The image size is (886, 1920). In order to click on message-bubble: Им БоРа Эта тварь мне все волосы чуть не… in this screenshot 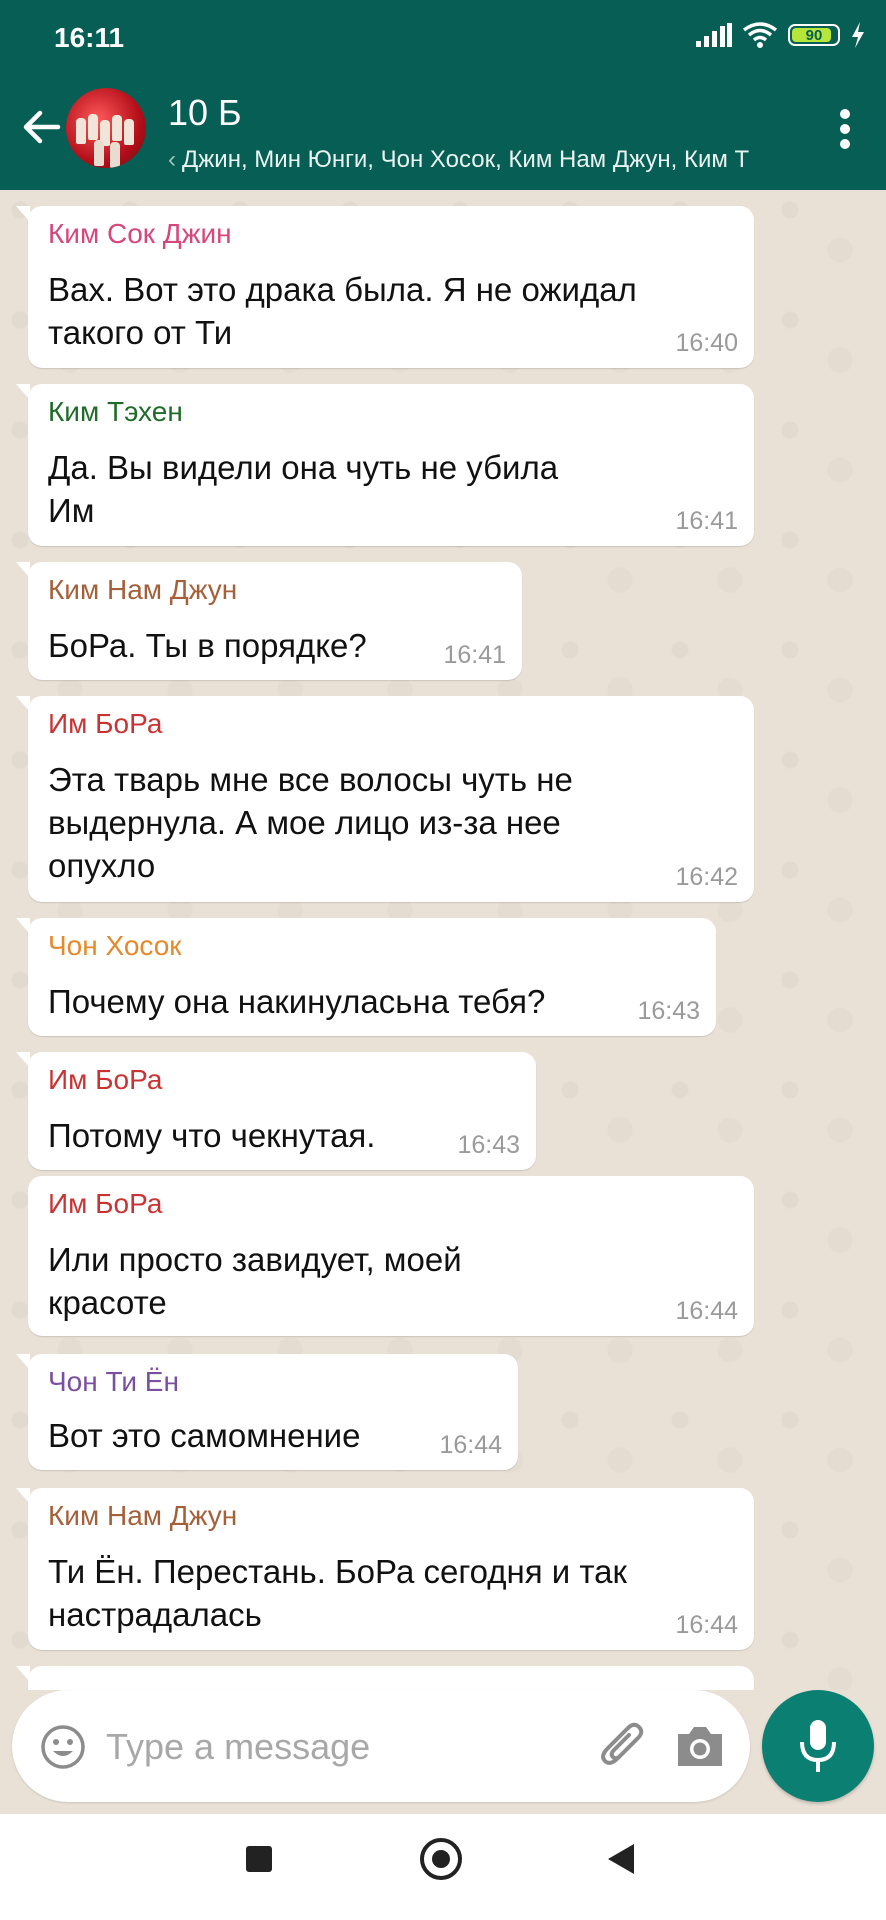, I will do `click(385, 799)`.